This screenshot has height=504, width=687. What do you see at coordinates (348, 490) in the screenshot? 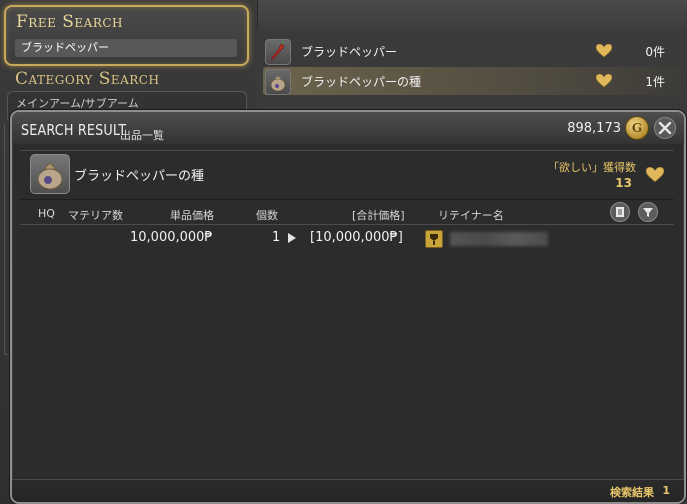
I see `window-footer: 検索結果 1` at bounding box center [348, 490].